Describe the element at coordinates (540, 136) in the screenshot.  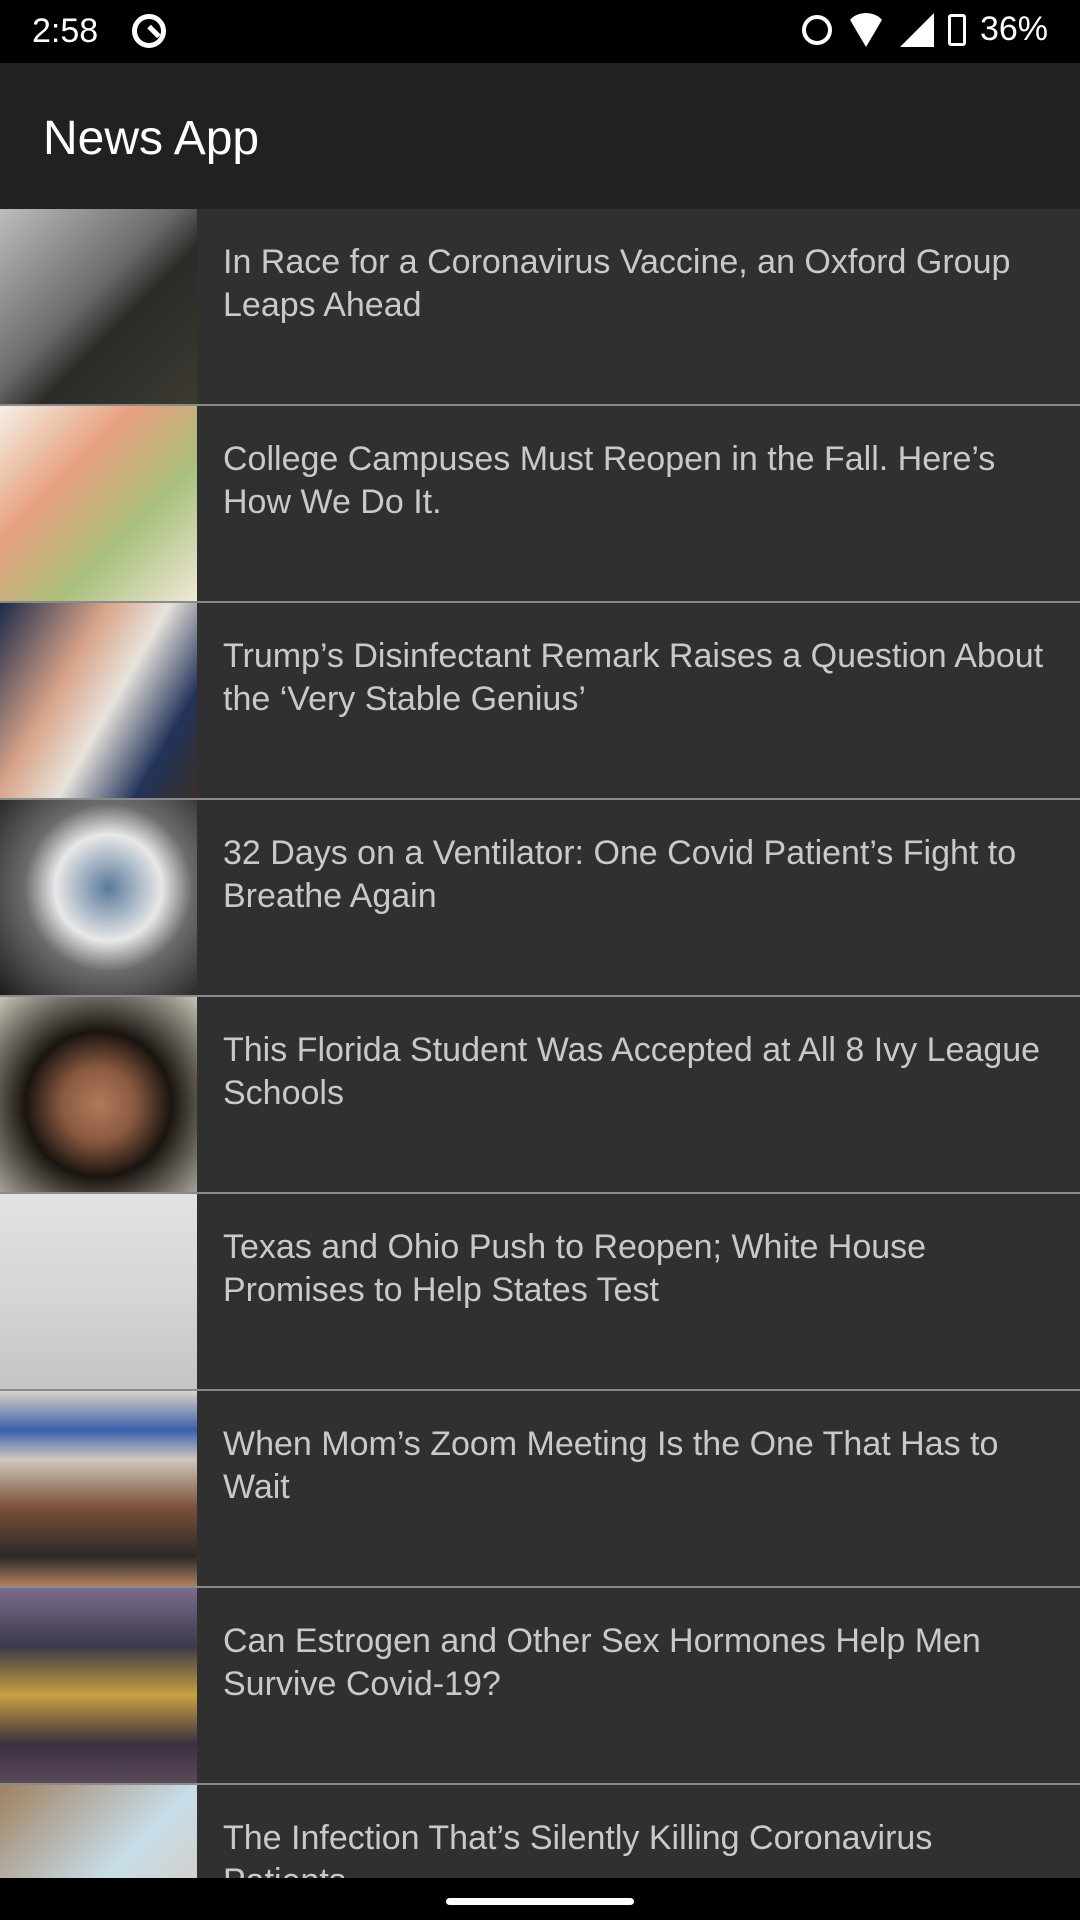
I see `app-bar: News App` at that location.